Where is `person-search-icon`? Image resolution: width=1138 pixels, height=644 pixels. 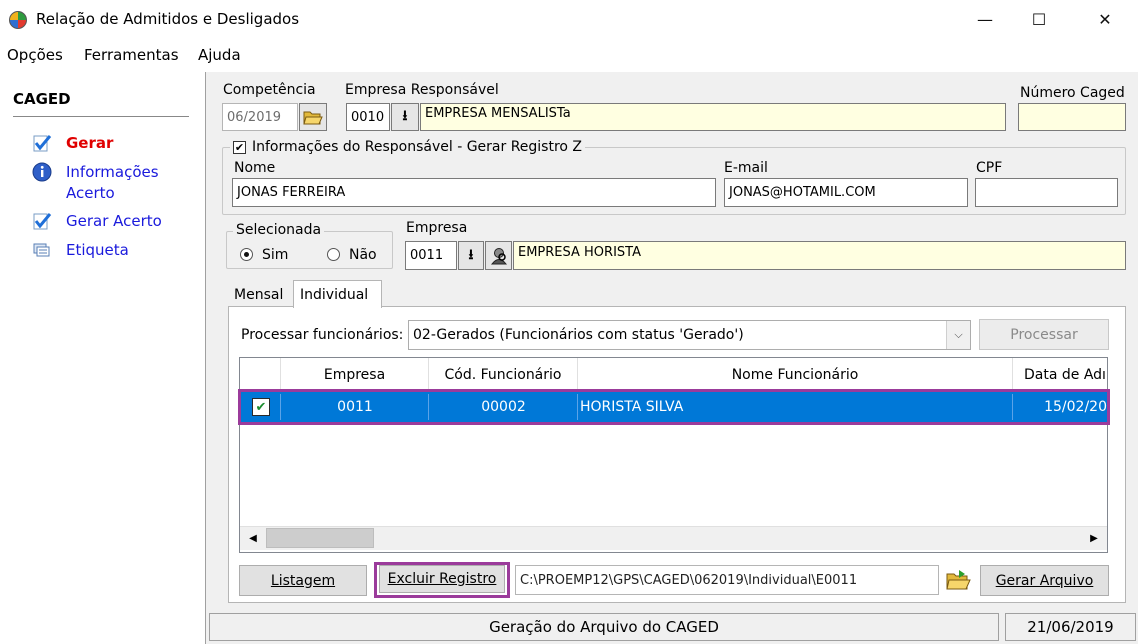 person-search-icon is located at coordinates (498, 255).